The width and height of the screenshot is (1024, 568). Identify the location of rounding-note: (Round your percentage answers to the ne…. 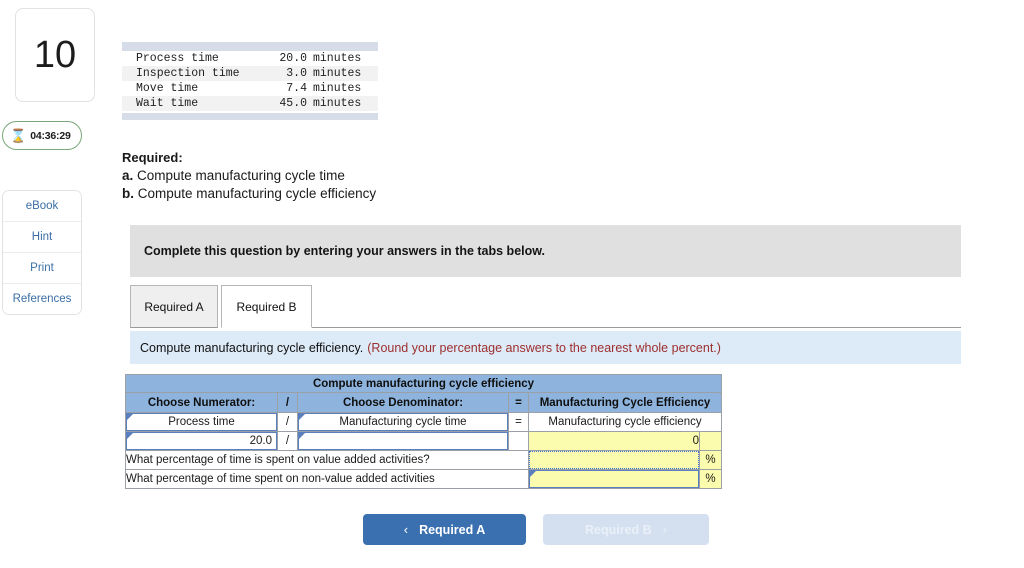
(544, 347).